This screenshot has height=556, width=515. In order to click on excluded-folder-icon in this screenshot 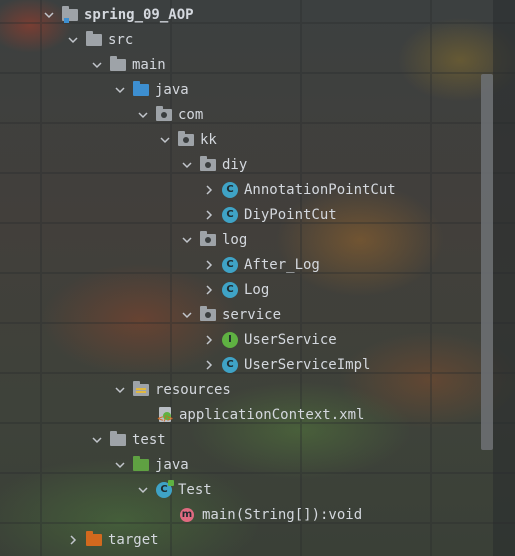, I will do `click(94, 539)`.